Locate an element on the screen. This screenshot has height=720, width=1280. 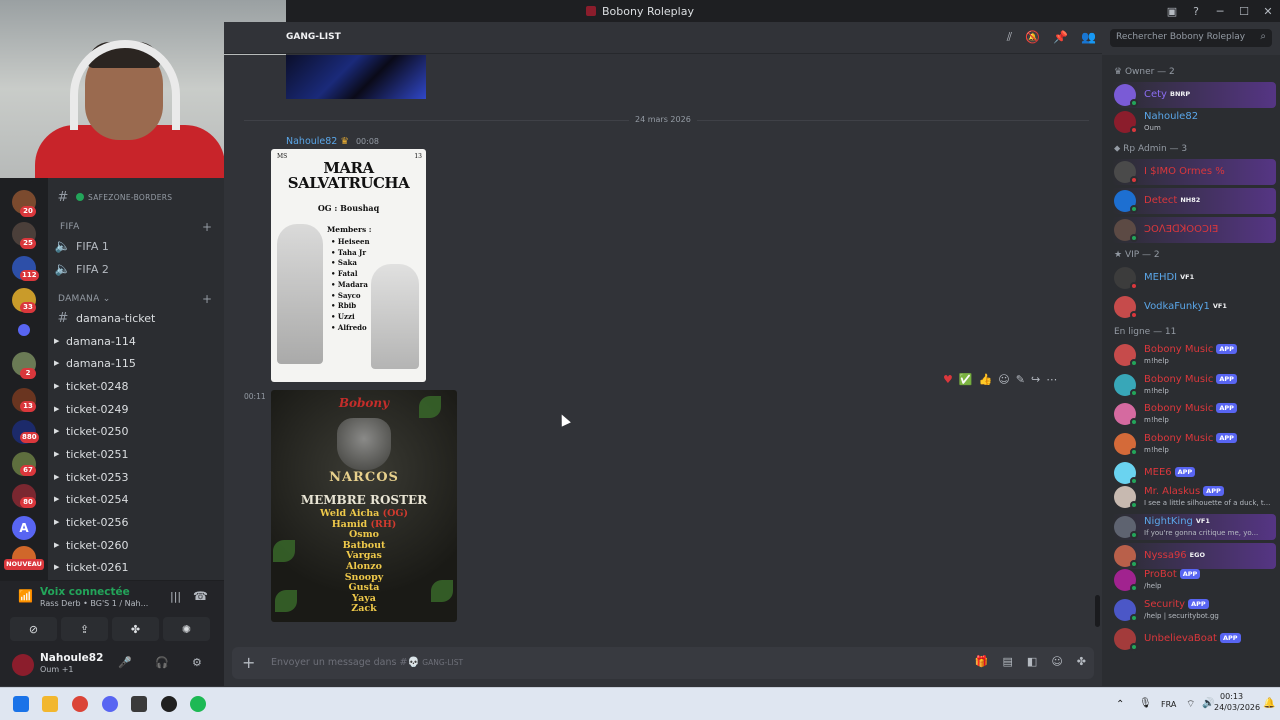
member-item: VodkaFunky1 VF1 is located at coordinates (1194, 307).